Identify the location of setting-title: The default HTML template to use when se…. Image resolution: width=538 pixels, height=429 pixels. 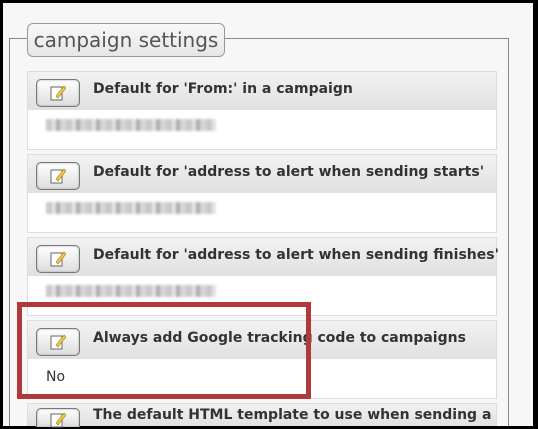
(292, 415).